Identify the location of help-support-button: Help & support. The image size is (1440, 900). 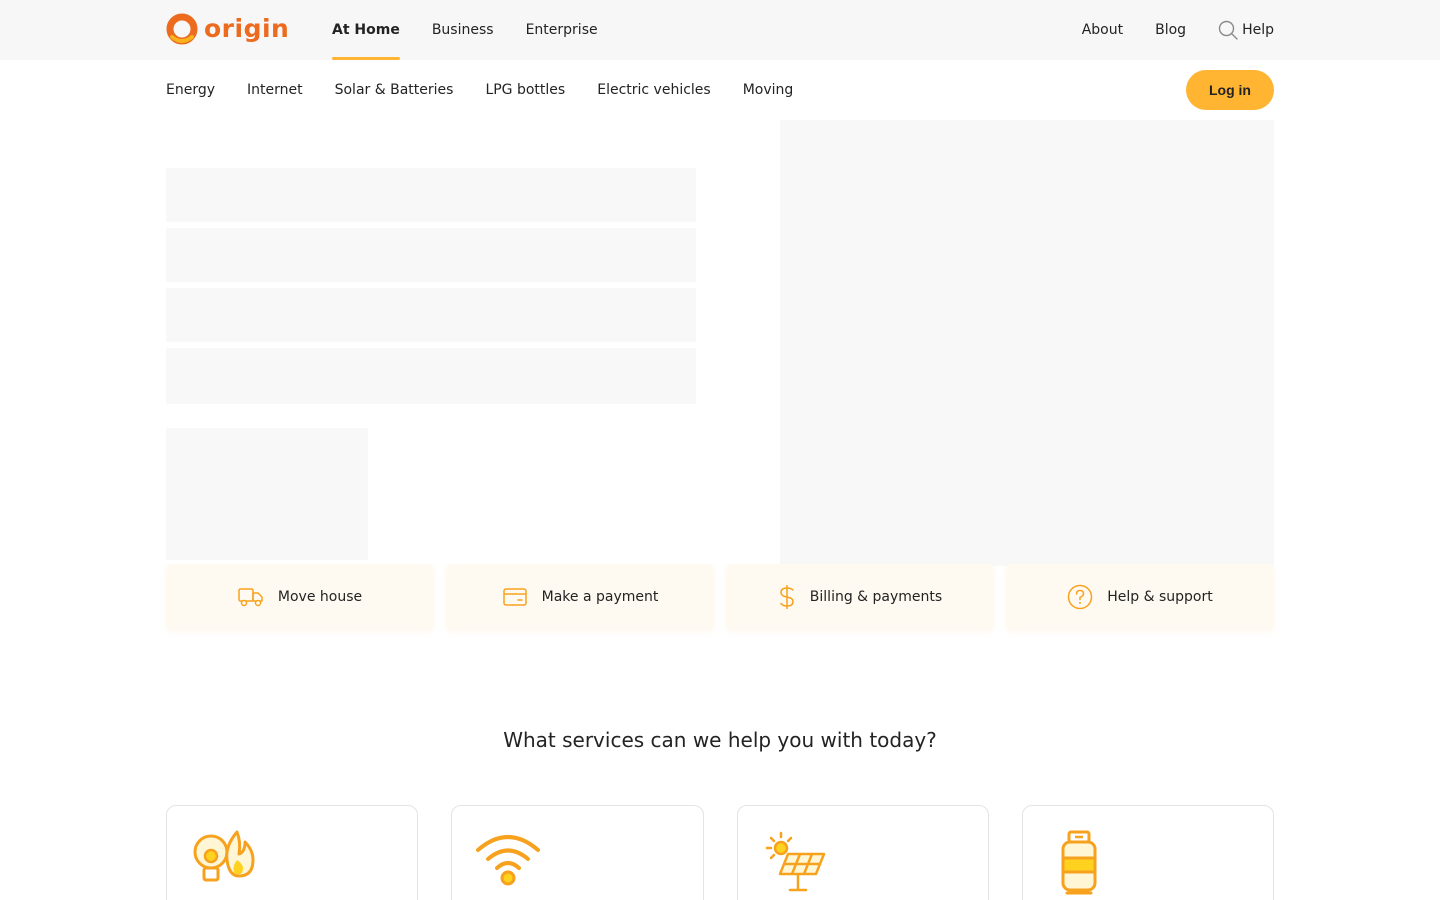
(1140, 597).